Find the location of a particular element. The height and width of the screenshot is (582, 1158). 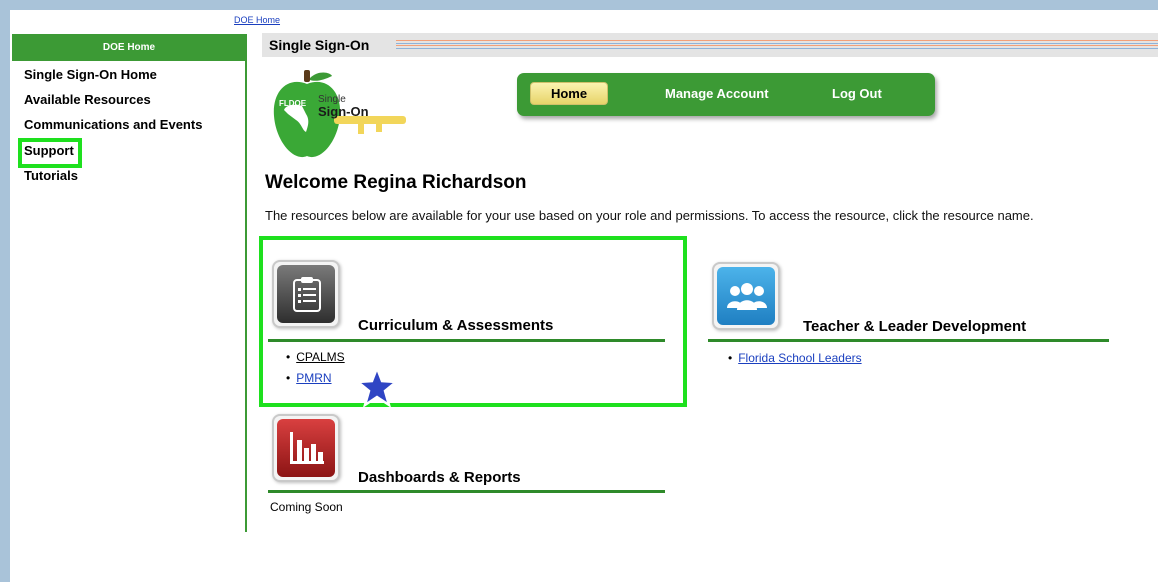

sidebar-item-single-sign-on-home: Single Sign-On Home is located at coordinates (113, 79).